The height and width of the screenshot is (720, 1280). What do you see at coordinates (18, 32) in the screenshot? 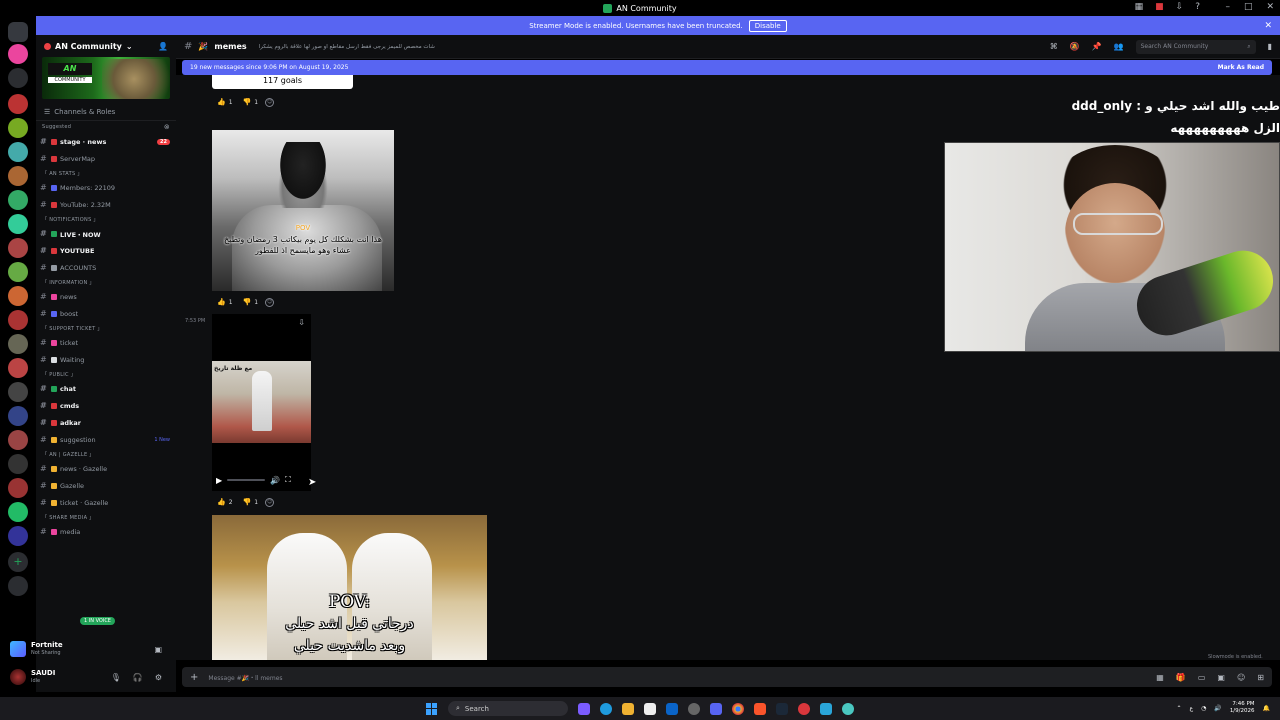
I see `discord-home-icon` at bounding box center [18, 32].